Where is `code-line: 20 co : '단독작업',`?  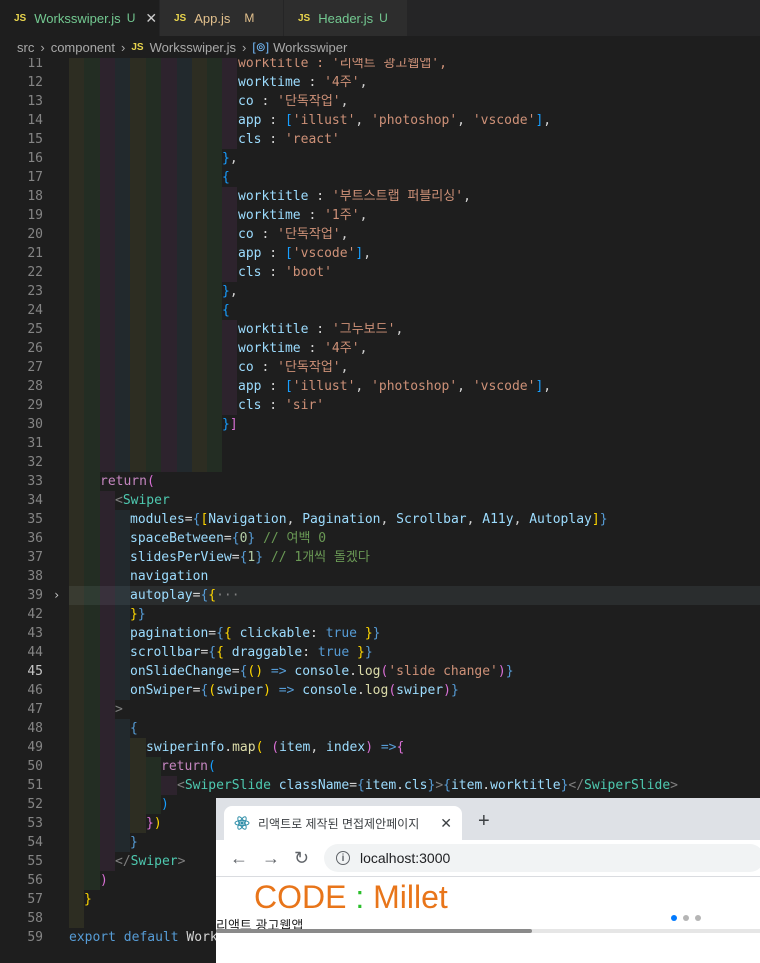
code-line: 20 co : '단독작업', is located at coordinates (380, 234).